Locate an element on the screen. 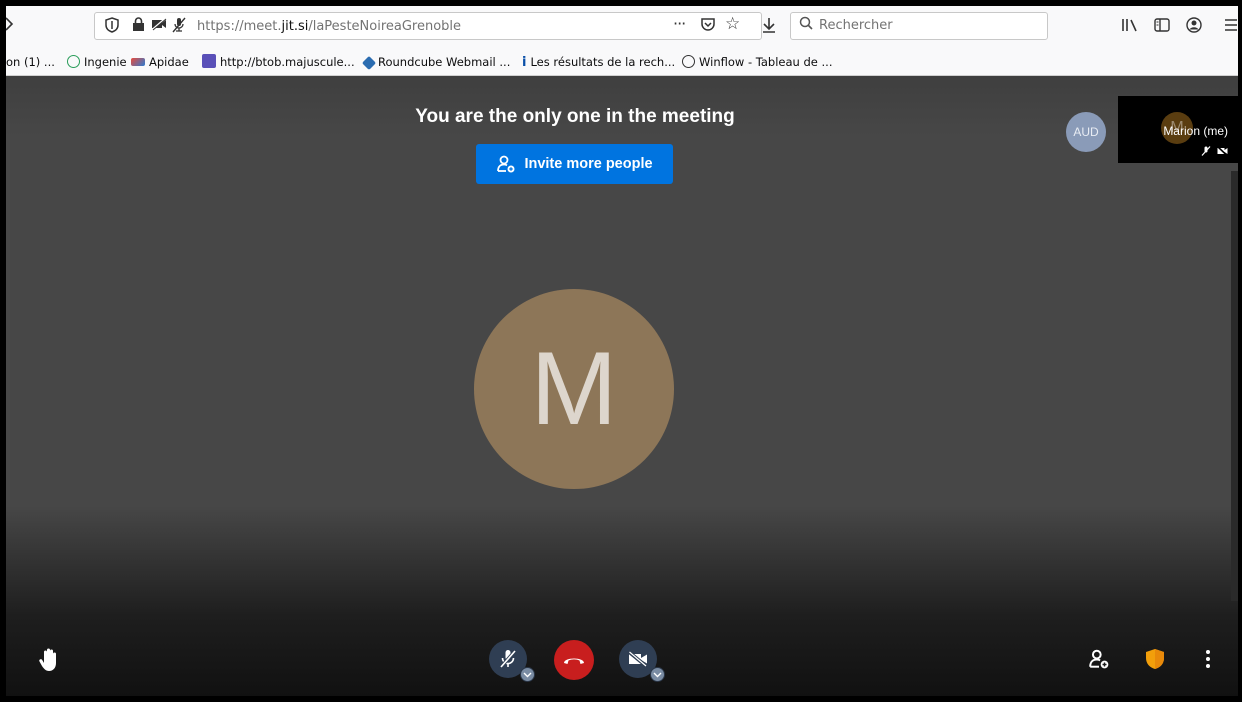  camera-off-icon is located at coordinates (638, 659).